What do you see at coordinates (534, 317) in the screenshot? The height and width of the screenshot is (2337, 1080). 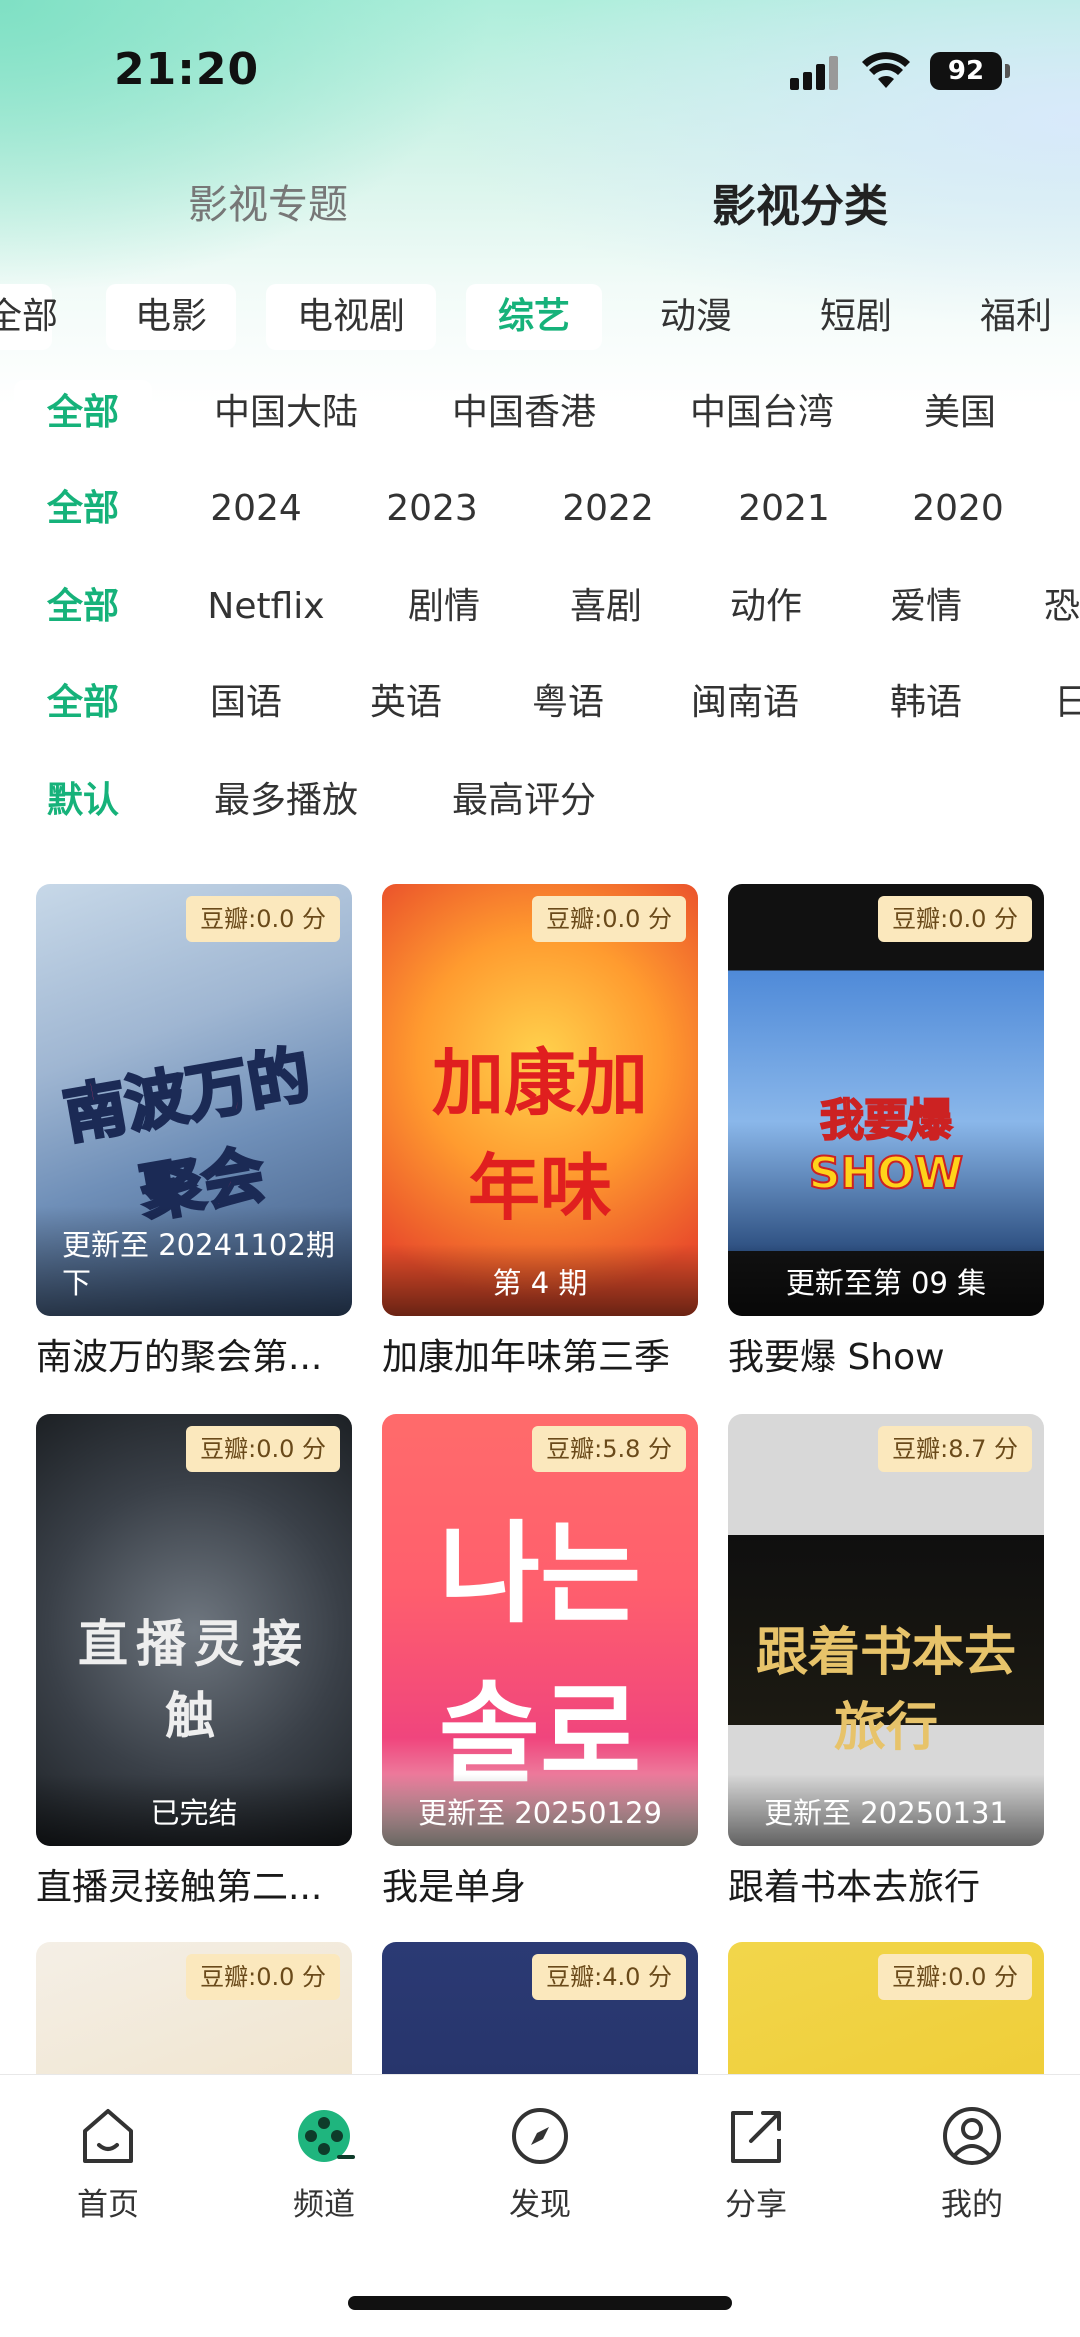 I see `filter-type-variety: 综艺` at bounding box center [534, 317].